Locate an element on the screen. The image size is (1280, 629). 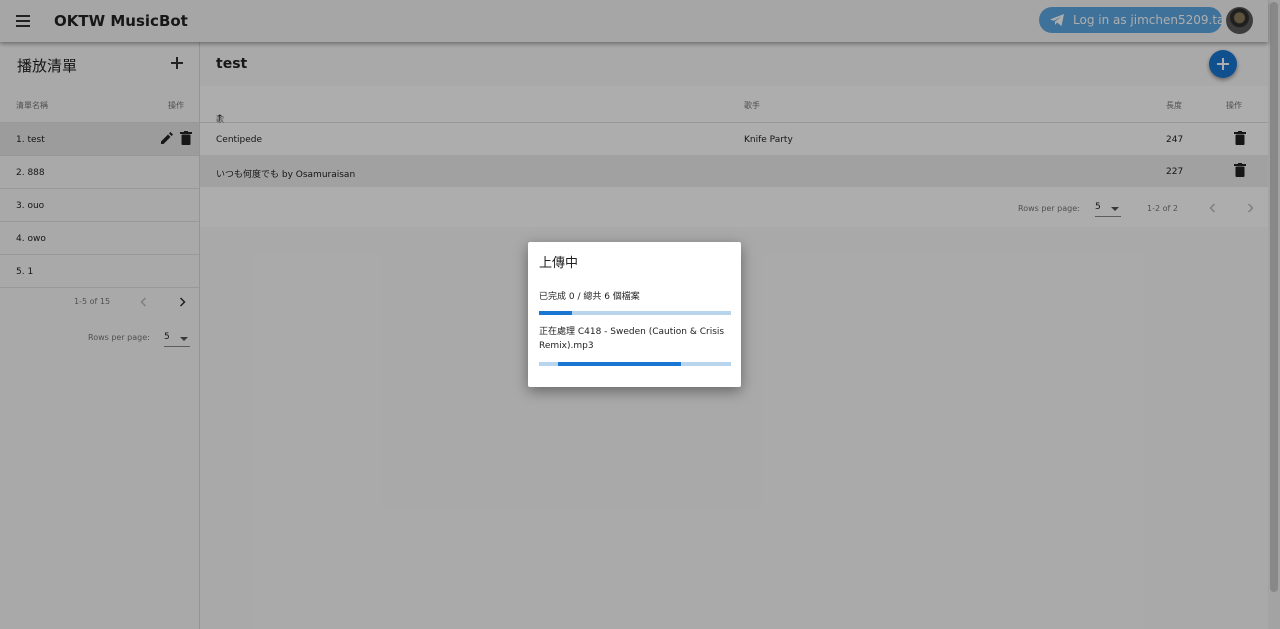
upload-status: 已完成 0 / 總共 6 個檔案 is located at coordinates (589, 297).